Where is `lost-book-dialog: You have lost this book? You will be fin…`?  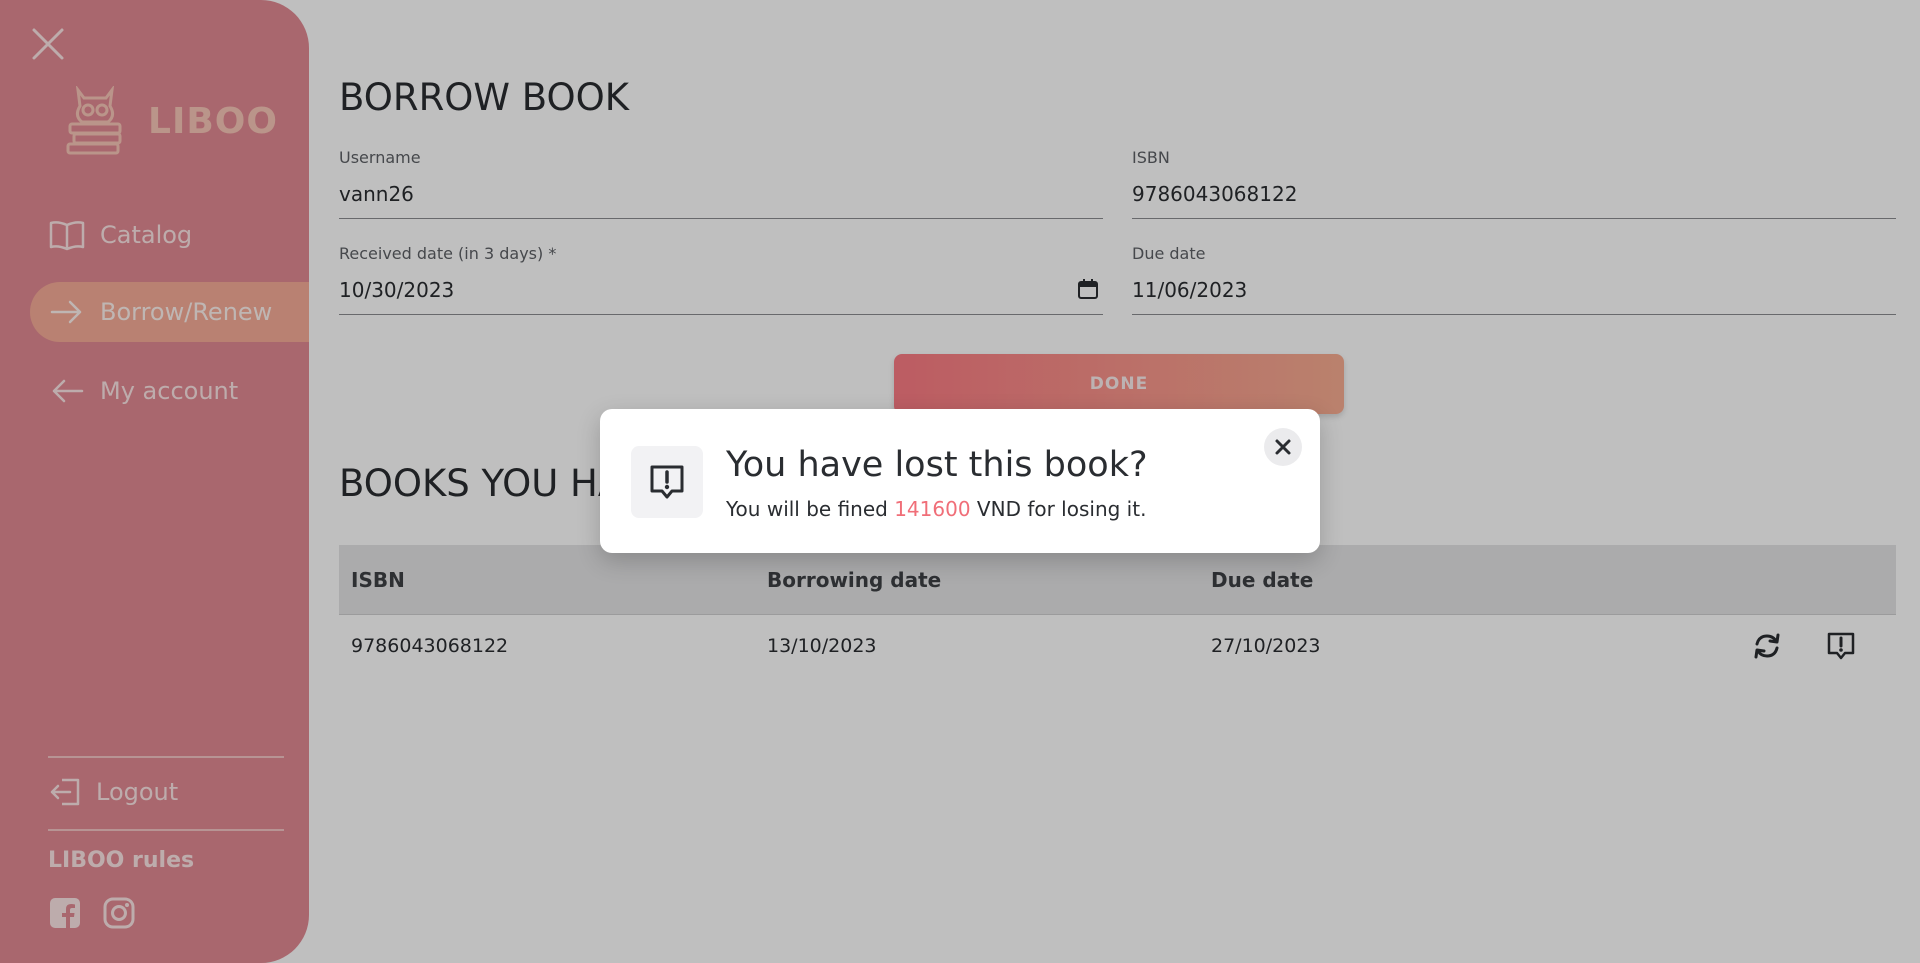
lost-book-dialog: You have lost this book? You will be fin… is located at coordinates (960, 481).